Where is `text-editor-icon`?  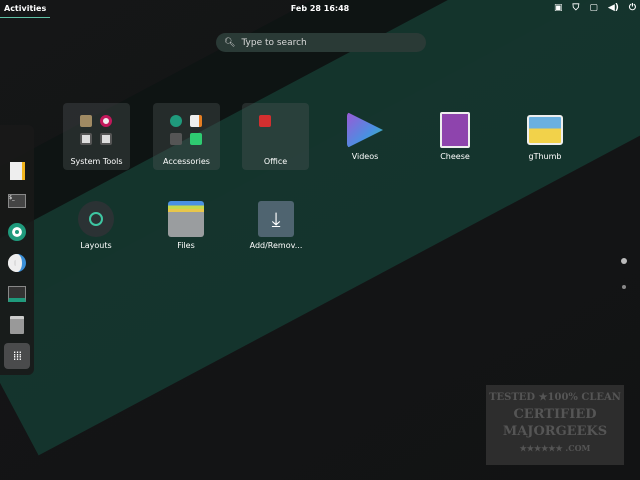 text-editor-icon is located at coordinates (17, 171).